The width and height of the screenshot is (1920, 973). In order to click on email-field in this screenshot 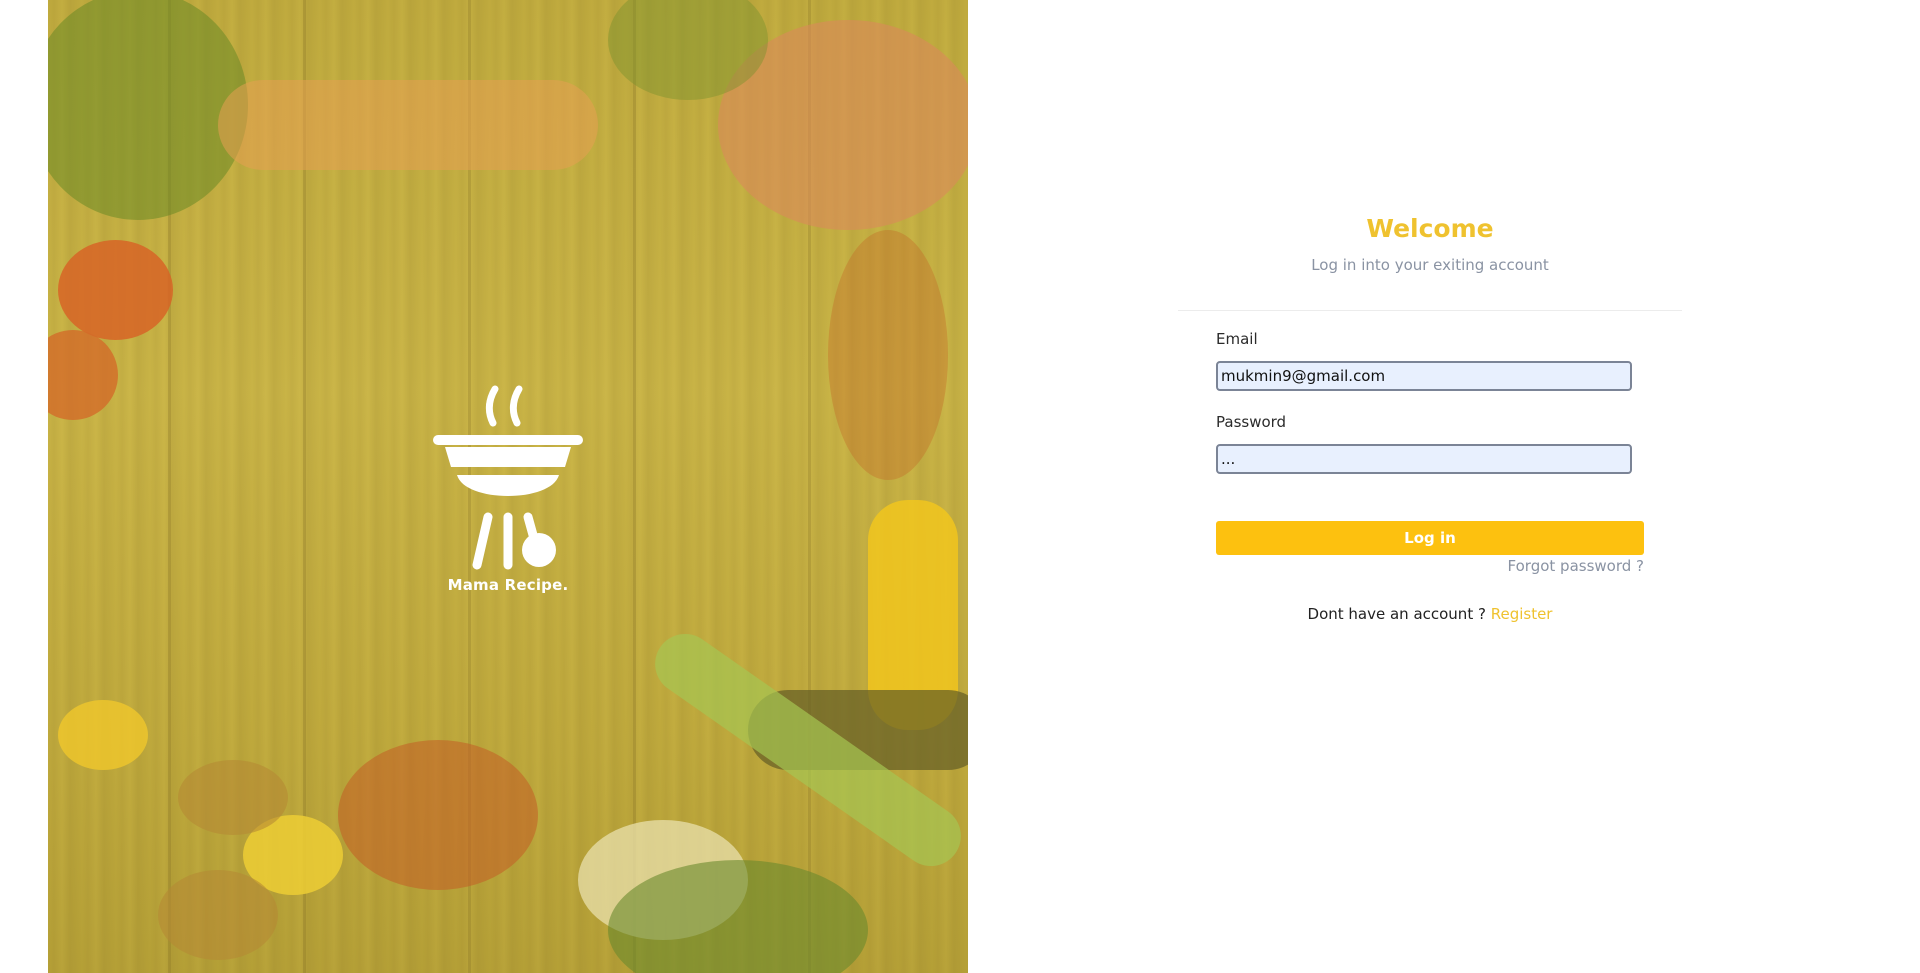, I will do `click(1424, 376)`.